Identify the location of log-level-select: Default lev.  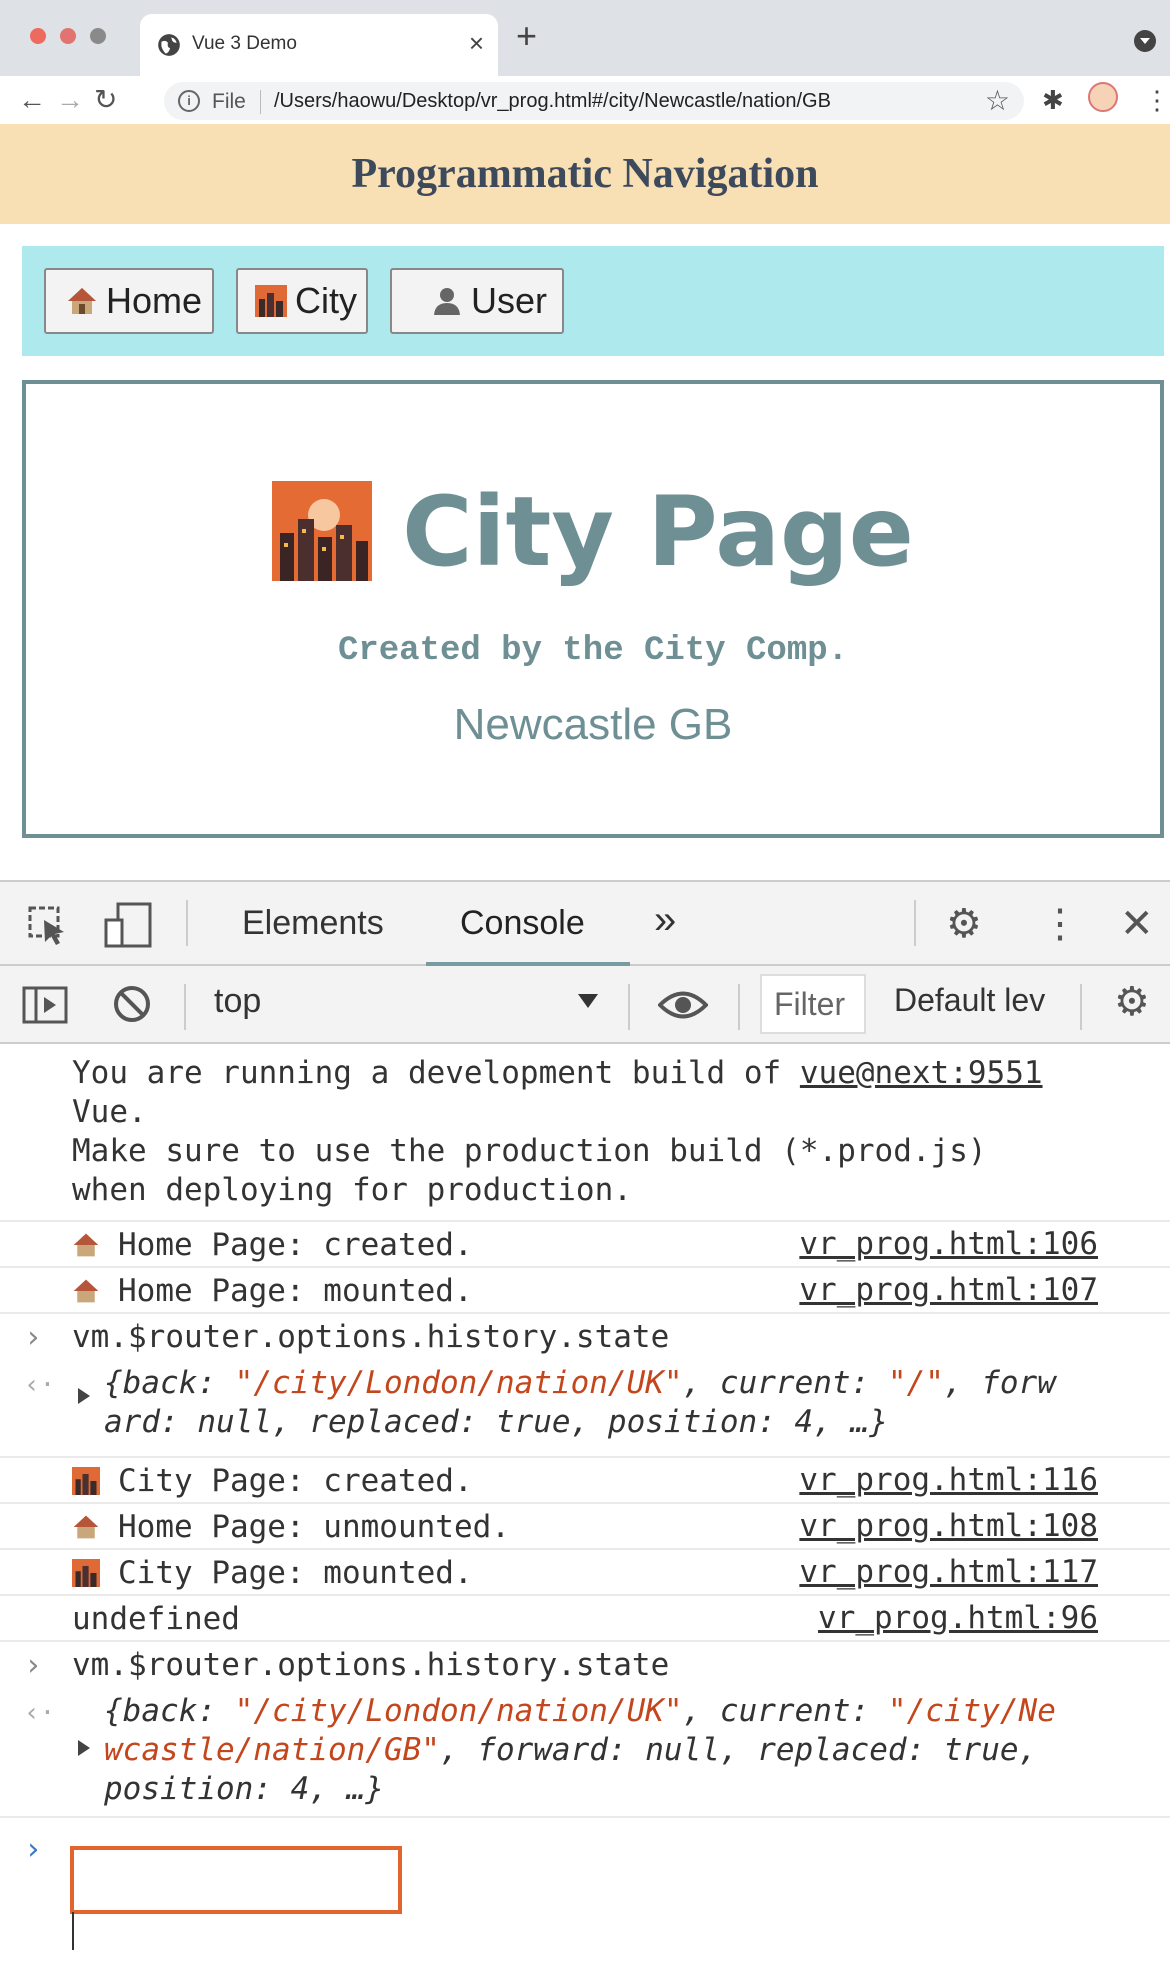
(977, 1000).